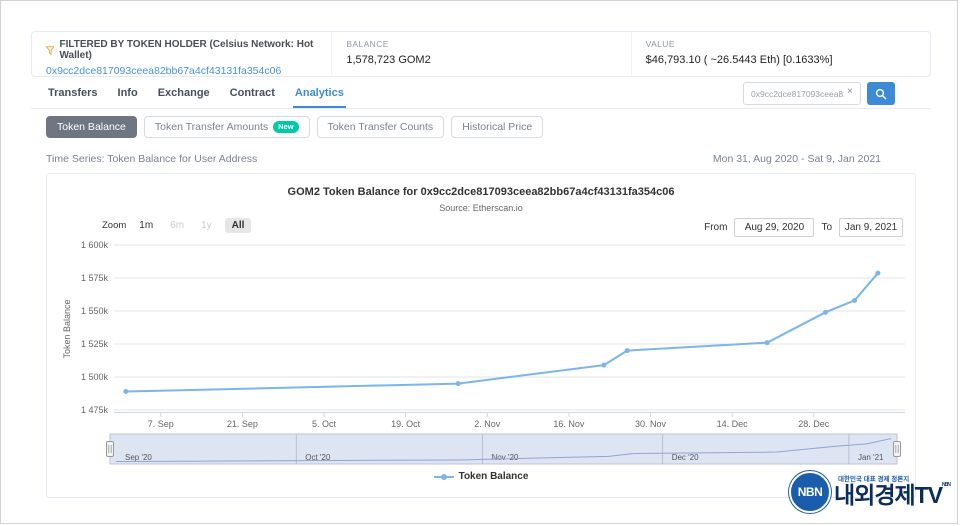 This screenshot has width=960, height=526. I want to click on navigator-handle-left, so click(110, 449).